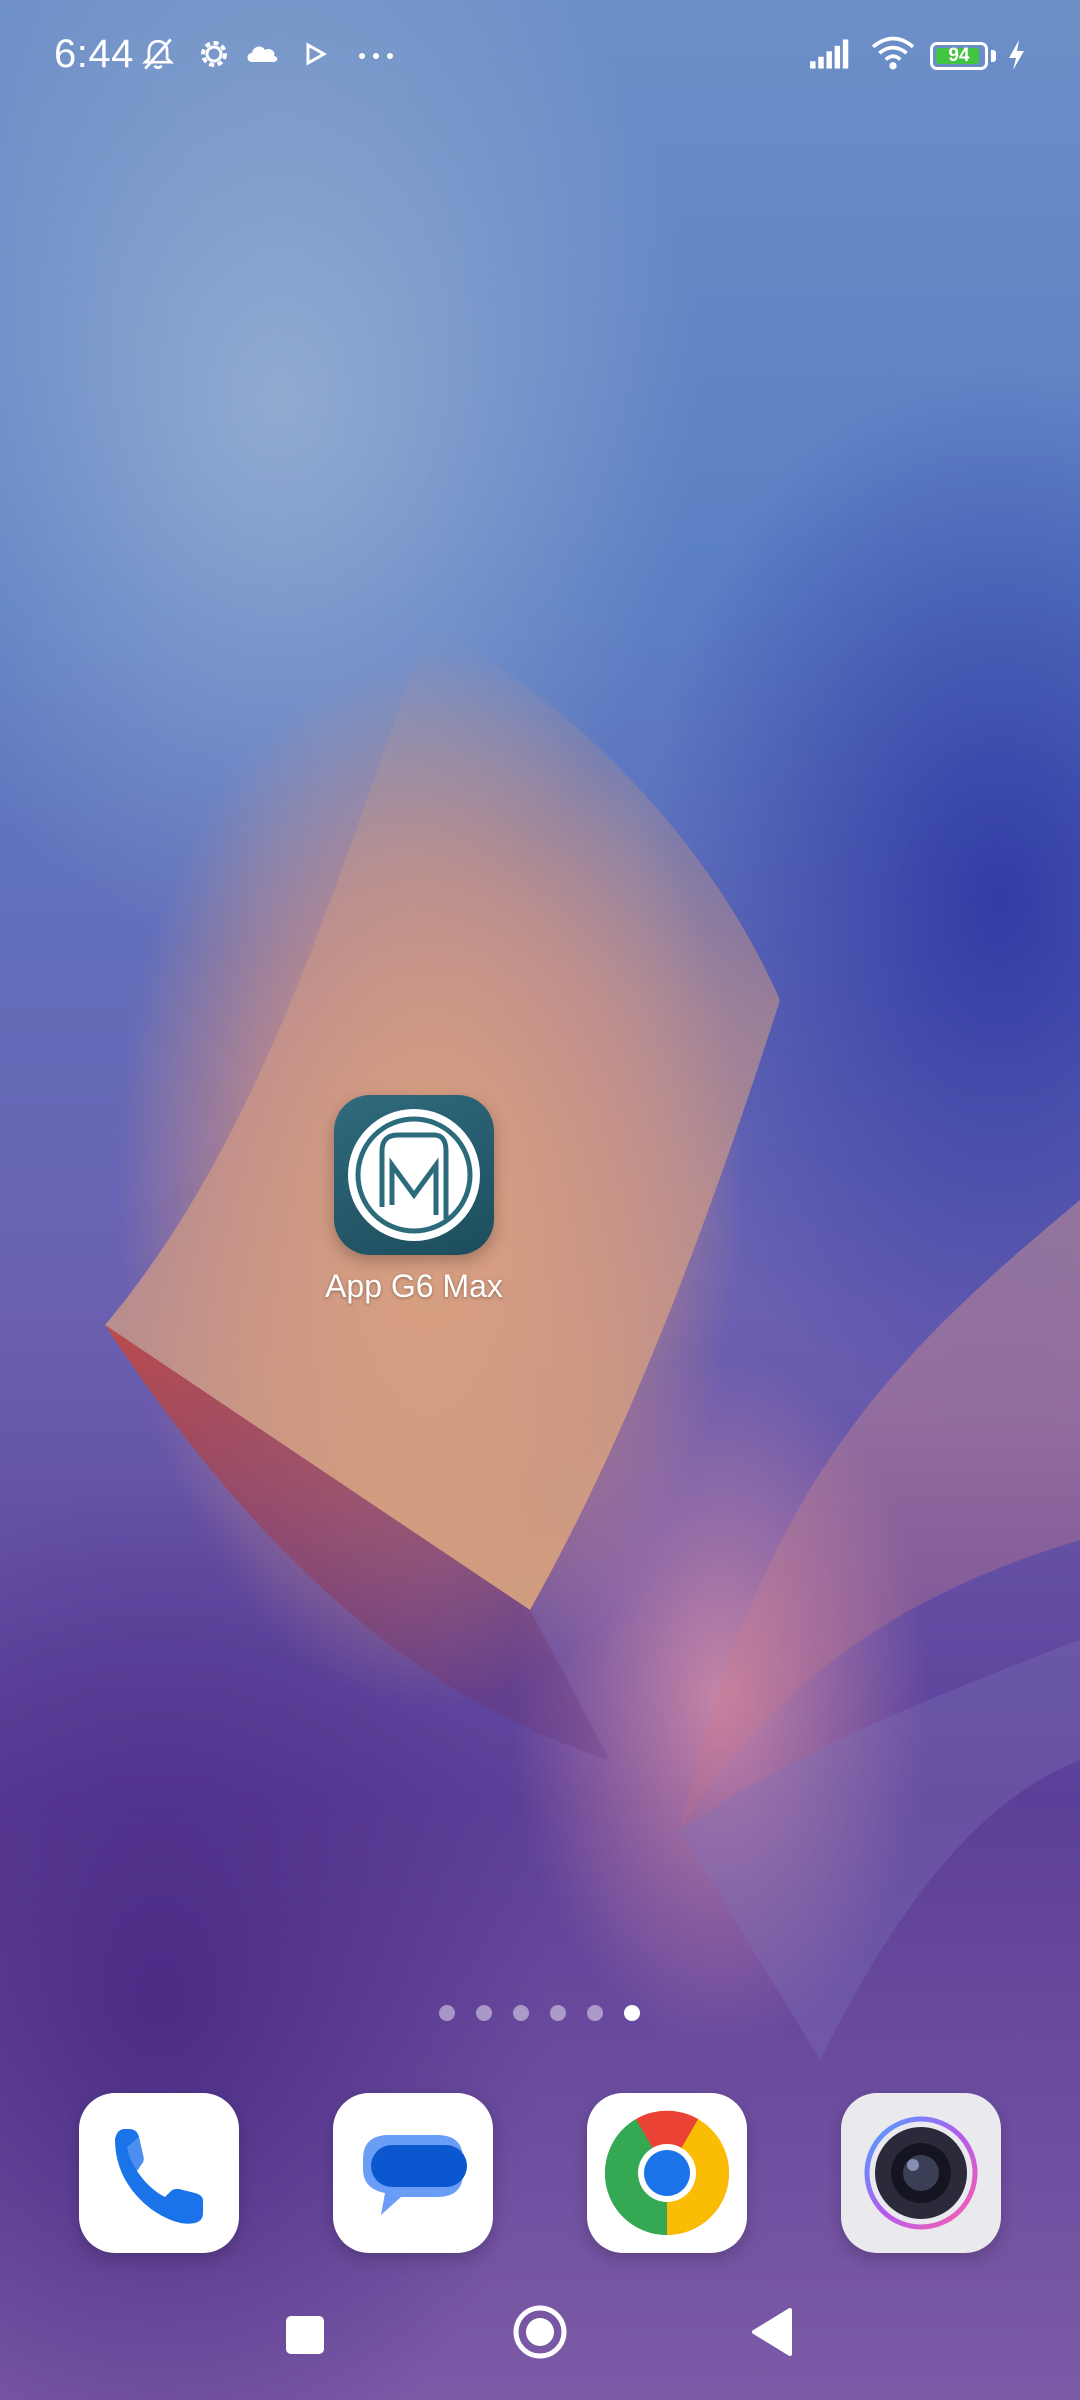  I want to click on phone-app-icon, so click(159, 2173).